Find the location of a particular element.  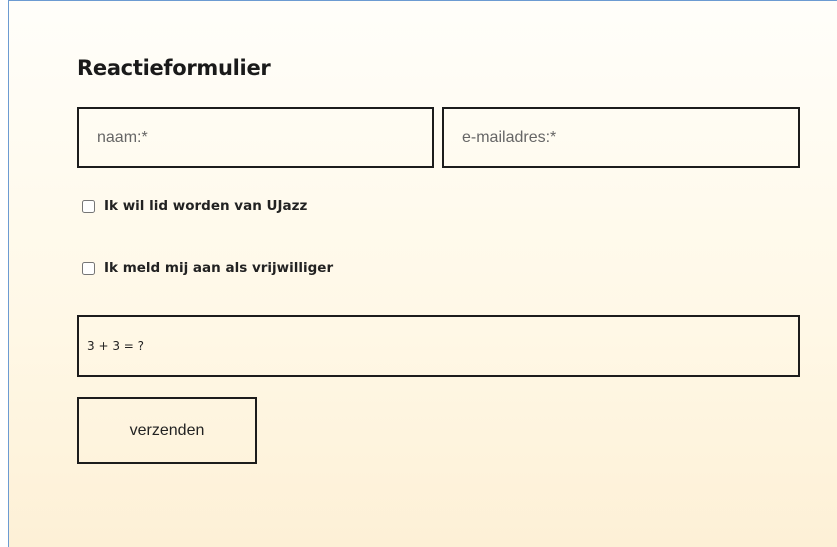

member-checkbox-label: Ik wil lid worden van UJazz is located at coordinates (206, 206).